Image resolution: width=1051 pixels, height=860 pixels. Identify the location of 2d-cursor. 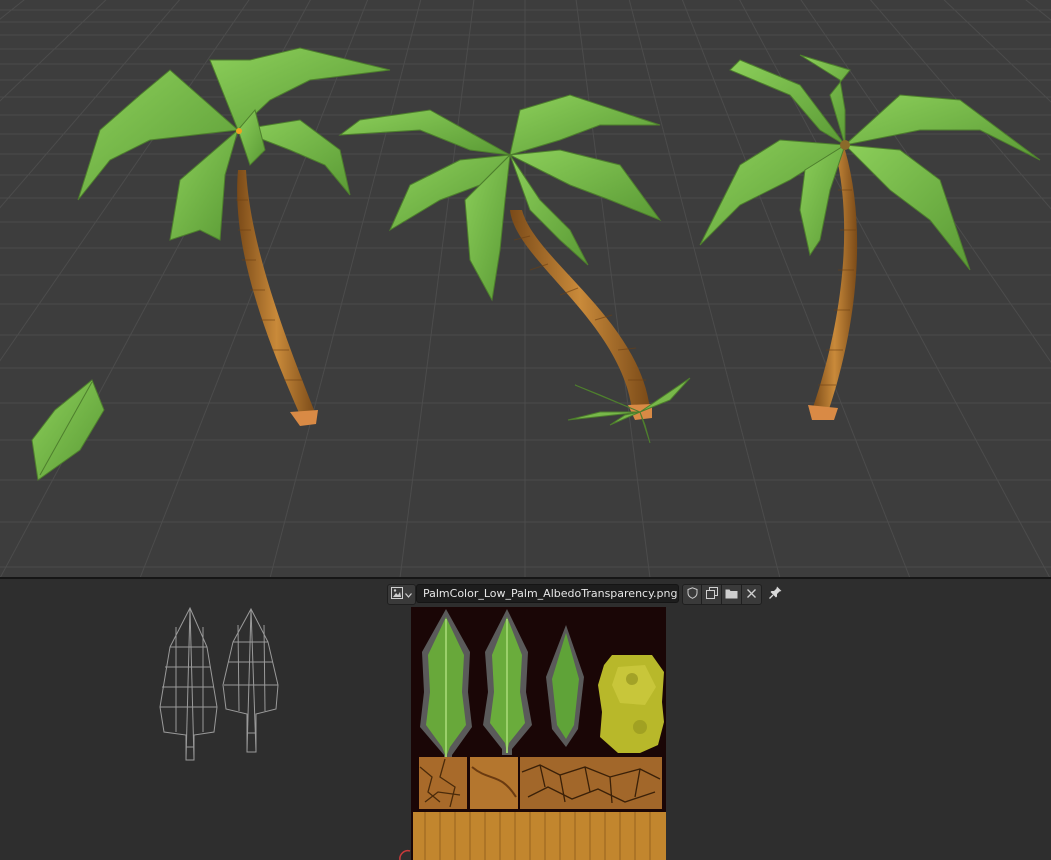
(405, 854).